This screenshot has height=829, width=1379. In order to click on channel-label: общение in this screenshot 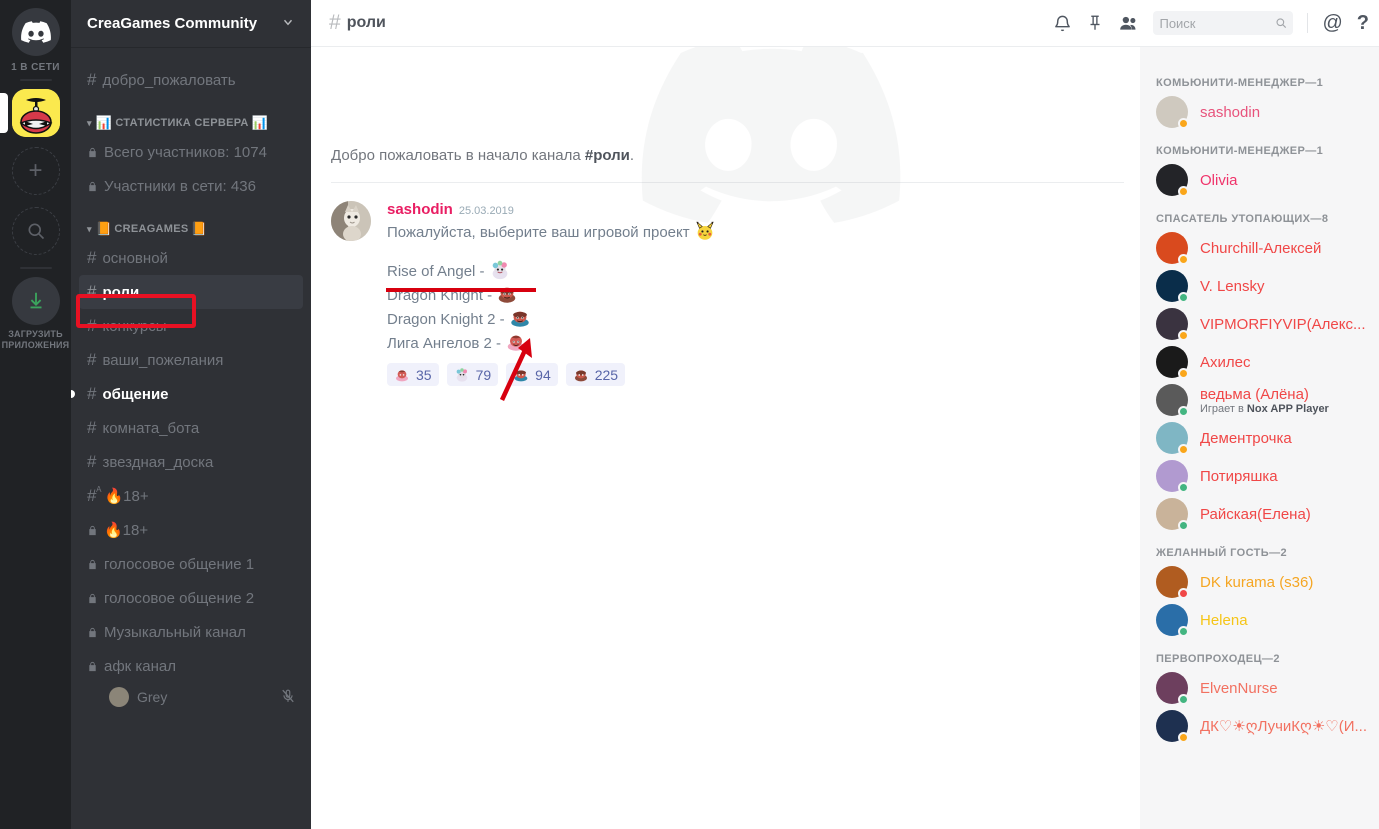, I will do `click(135, 394)`.